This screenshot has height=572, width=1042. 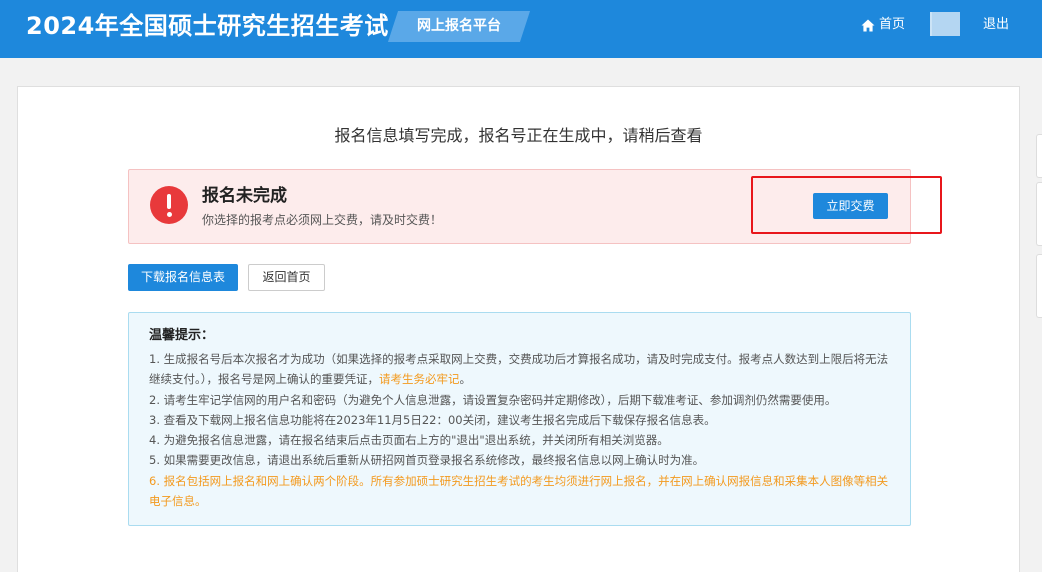 I want to click on download-registration-form-button: 下载报名信息表, so click(x=183, y=277).